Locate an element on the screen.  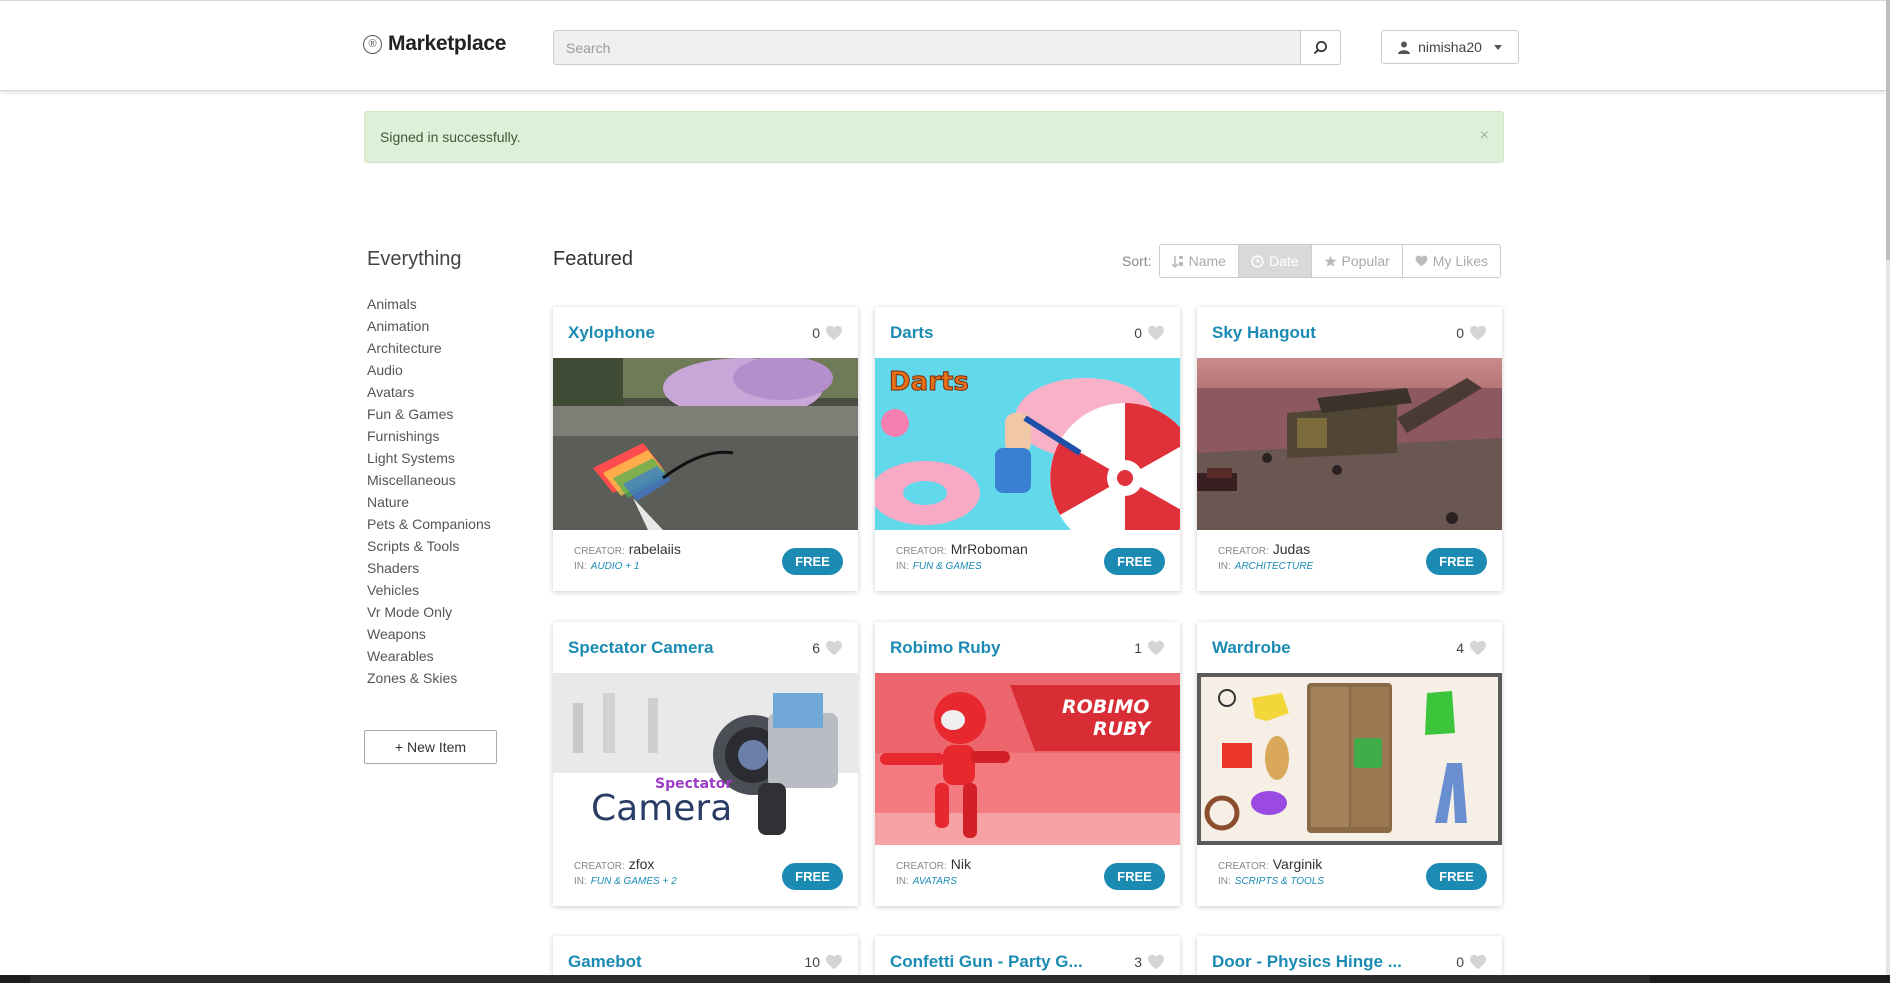
category-link: Animation is located at coordinates (429, 326).